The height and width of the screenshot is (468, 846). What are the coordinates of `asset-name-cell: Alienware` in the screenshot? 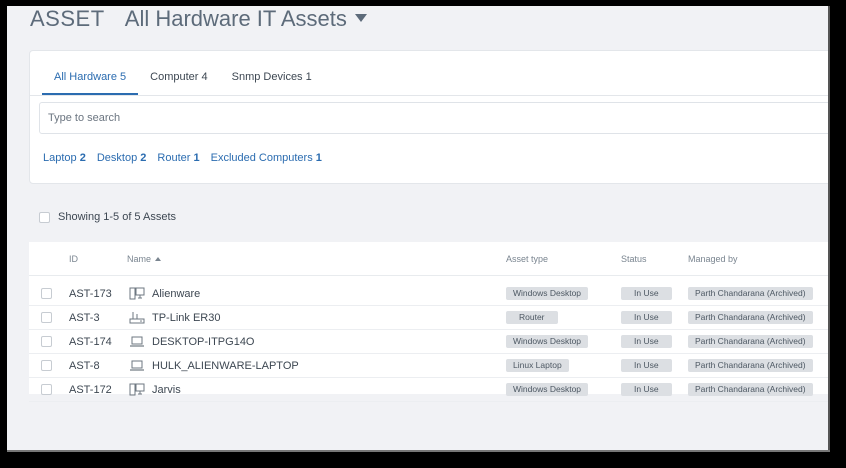 It's located at (164, 293).